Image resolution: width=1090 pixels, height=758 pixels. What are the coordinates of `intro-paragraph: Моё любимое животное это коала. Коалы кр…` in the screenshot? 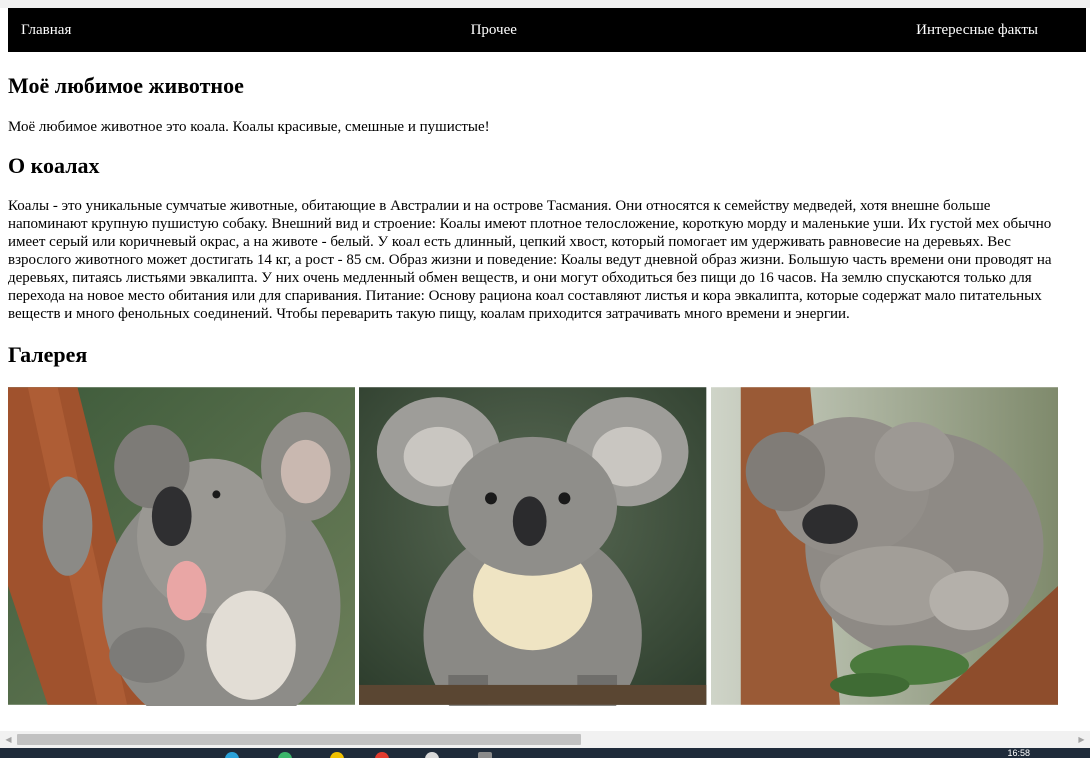 It's located at (249, 127).